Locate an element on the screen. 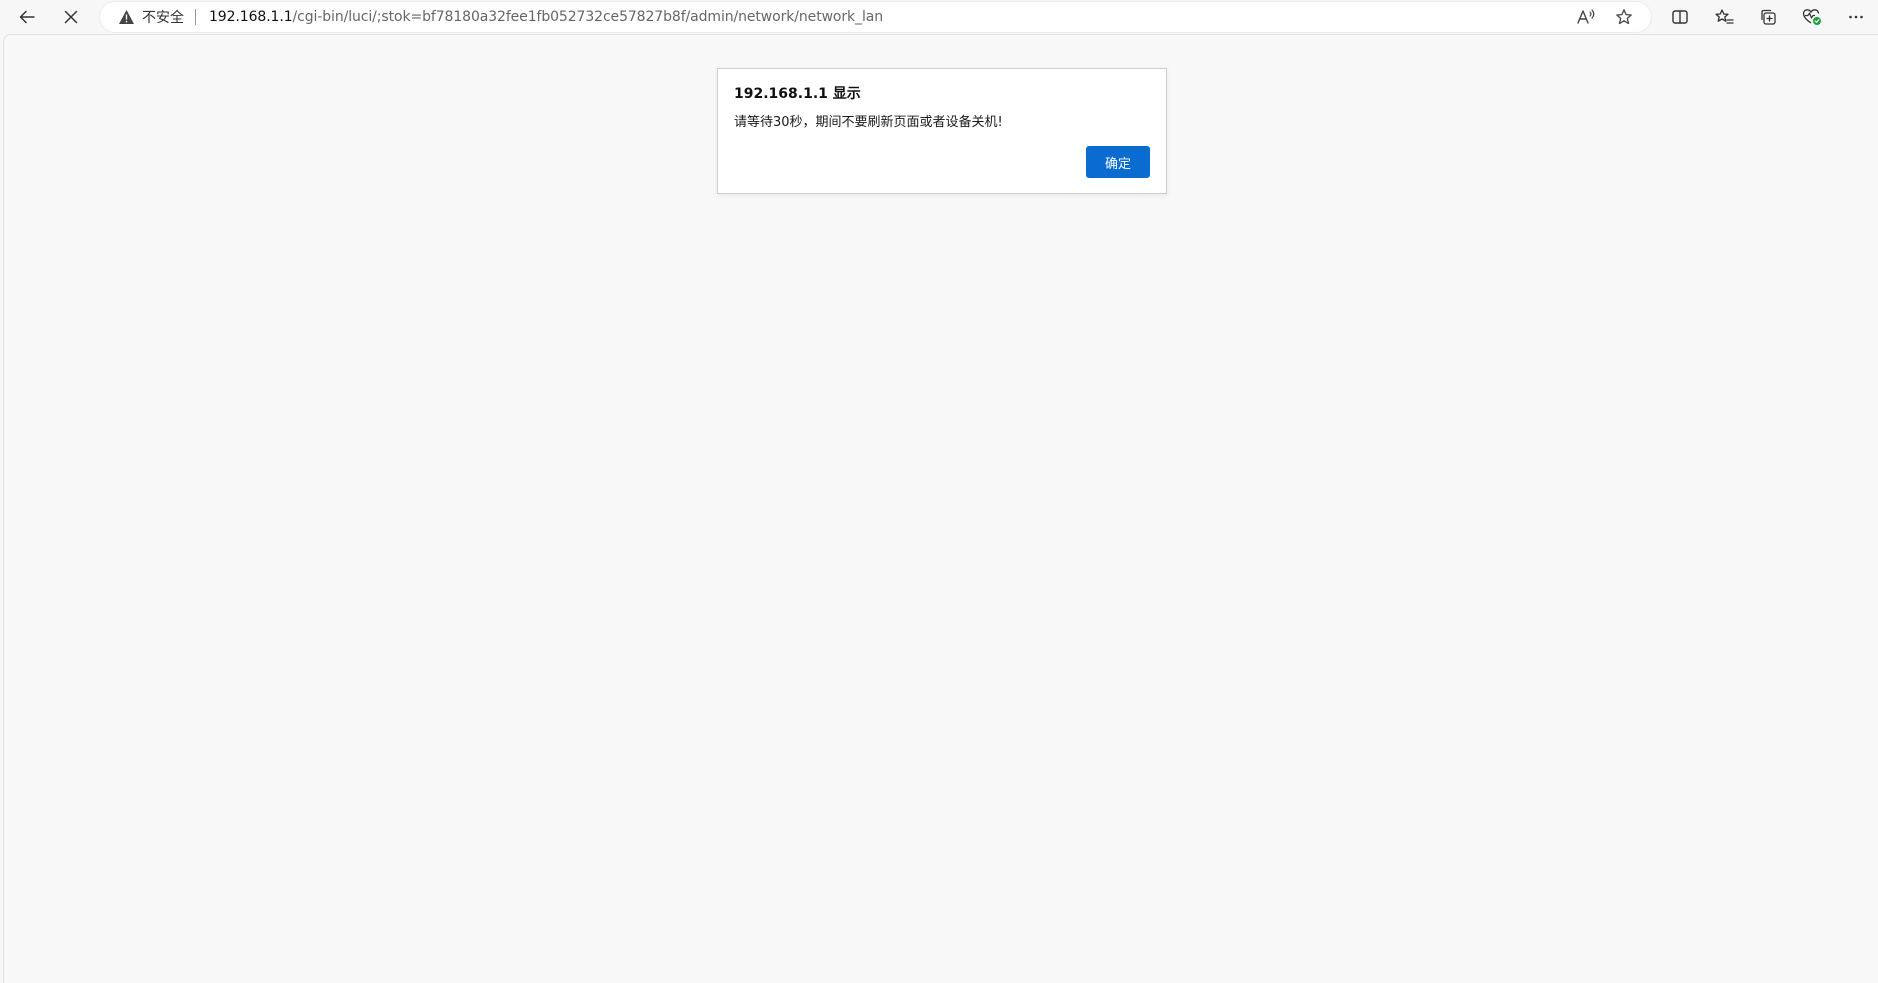 The height and width of the screenshot is (983, 1878). alert-dialog: 192.168.1.1 显示 请等待30秒，期间不要刷新页面或者设备关机! 确定 is located at coordinates (942, 131).